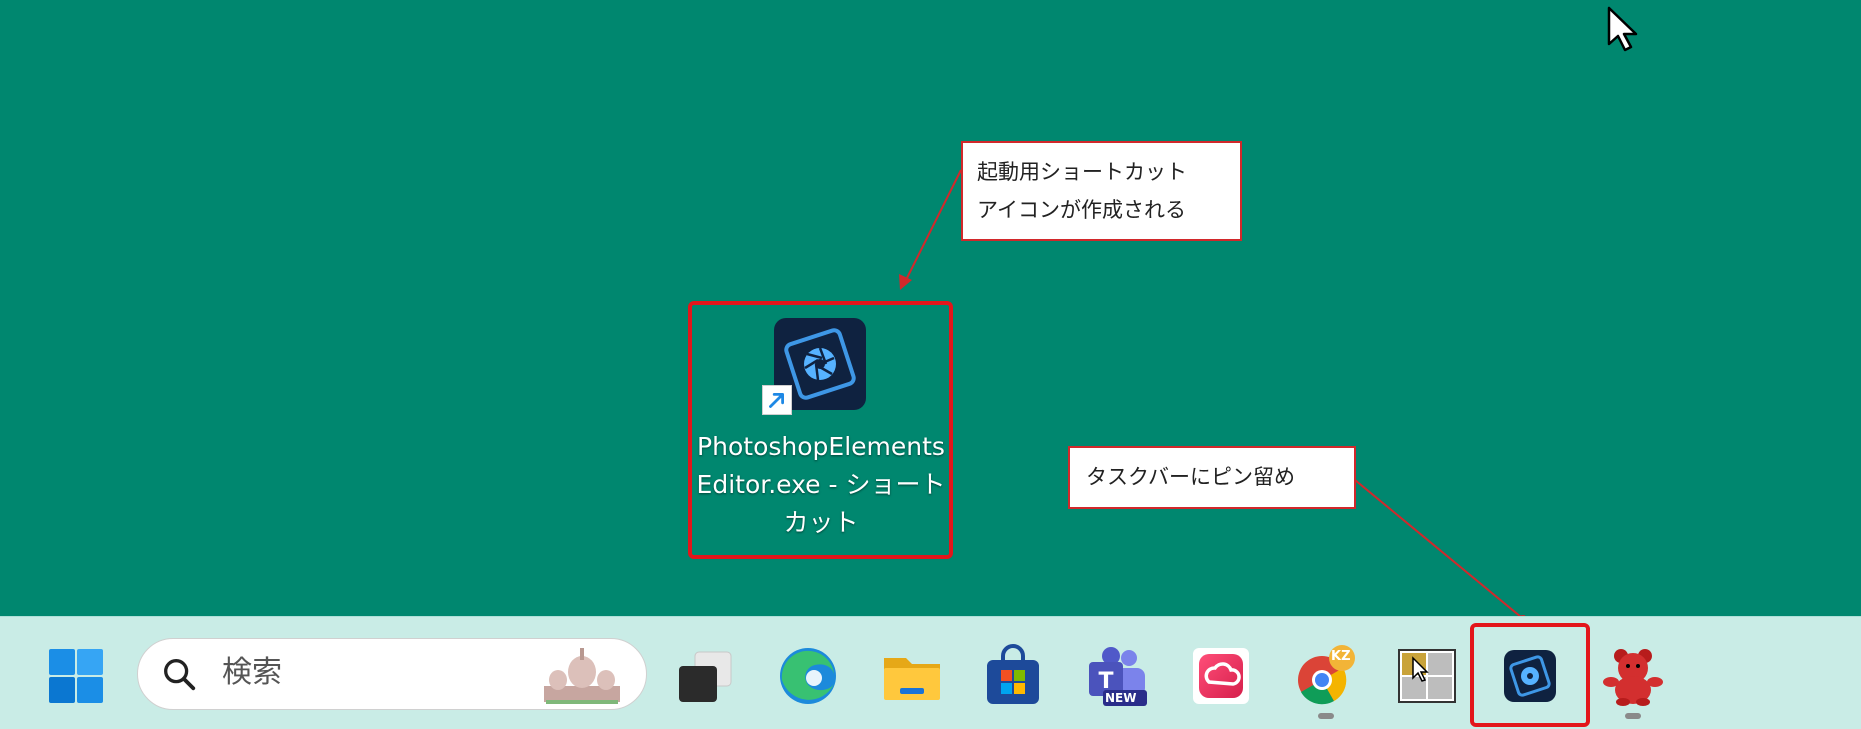  I want to click on creative-cloud-button, so click(1221, 676).